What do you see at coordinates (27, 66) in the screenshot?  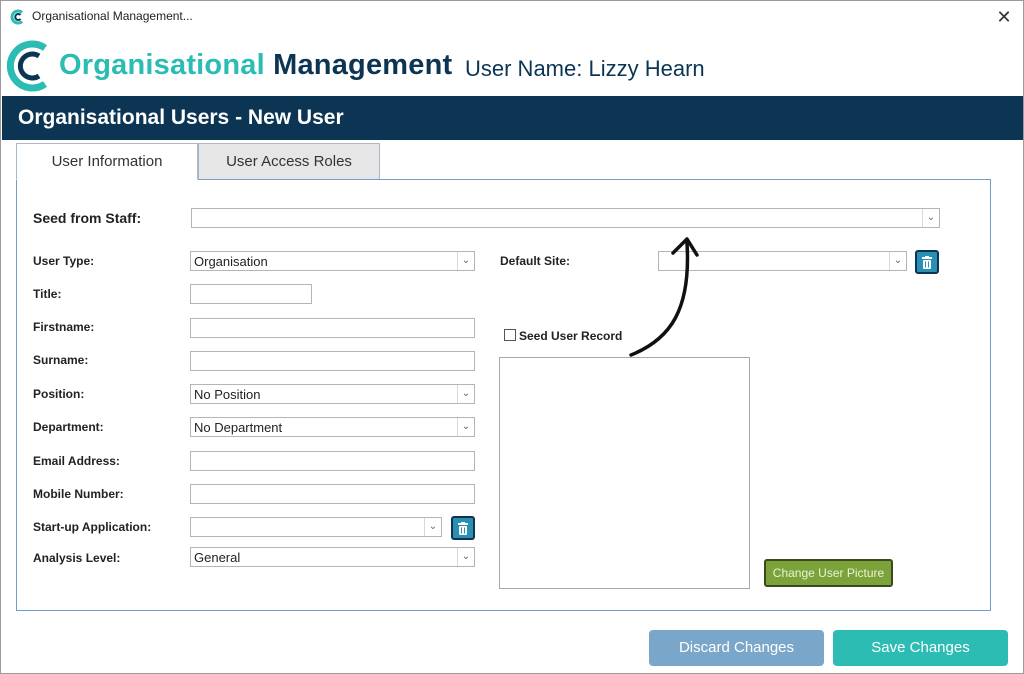 I see `brand-logo-icon` at bounding box center [27, 66].